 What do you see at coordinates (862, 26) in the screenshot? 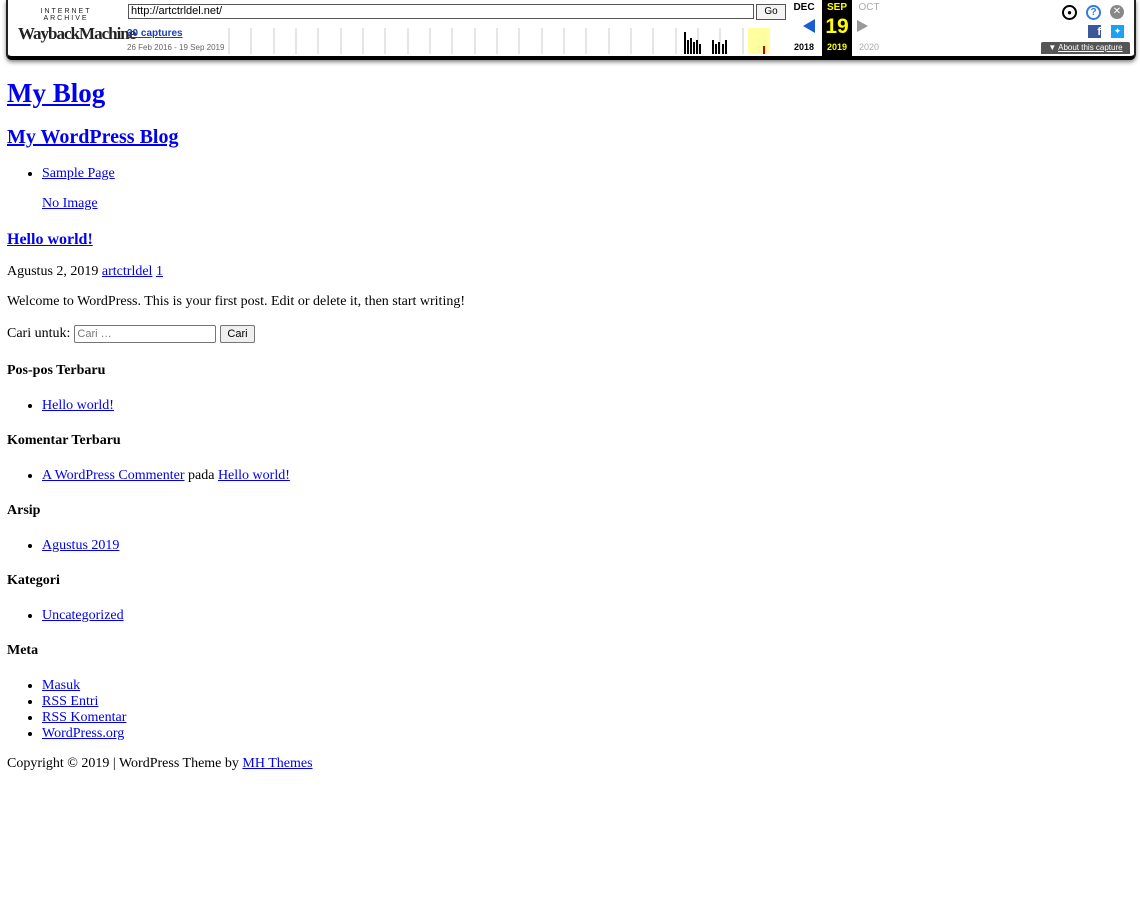
I see `next-capture-arrow-icon` at bounding box center [862, 26].